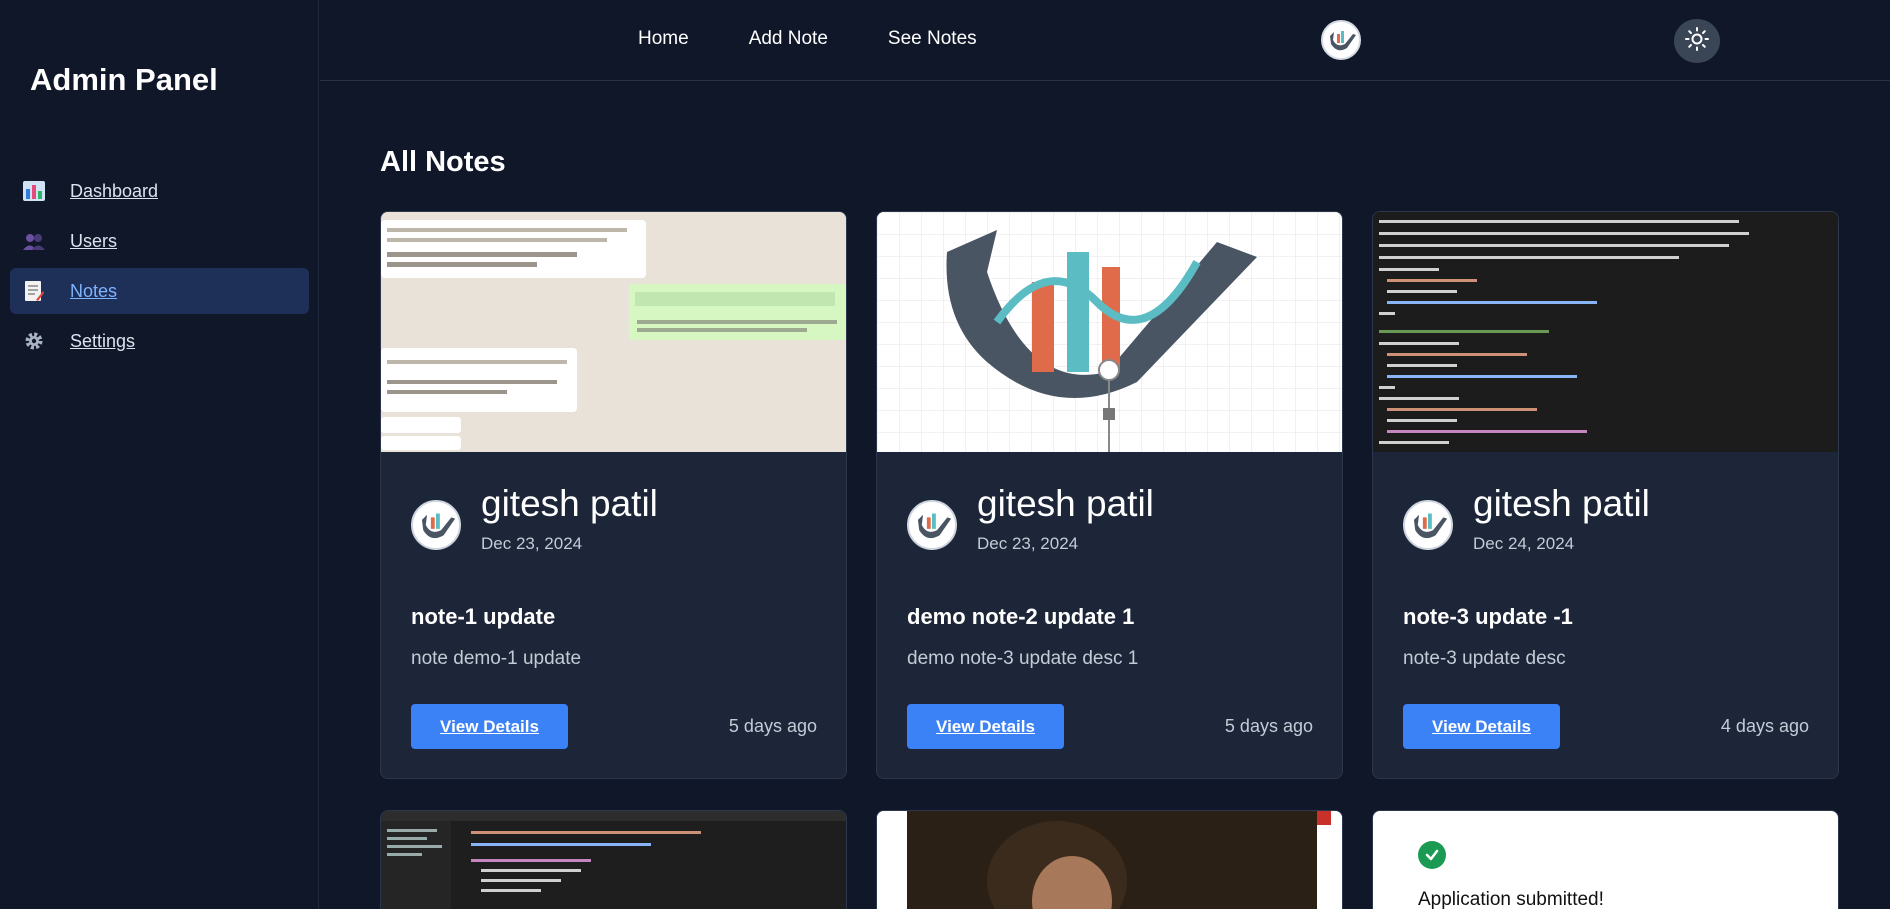  I want to click on sidebar-nav: Dashboard Users Notes Settings, so click(159, 268).